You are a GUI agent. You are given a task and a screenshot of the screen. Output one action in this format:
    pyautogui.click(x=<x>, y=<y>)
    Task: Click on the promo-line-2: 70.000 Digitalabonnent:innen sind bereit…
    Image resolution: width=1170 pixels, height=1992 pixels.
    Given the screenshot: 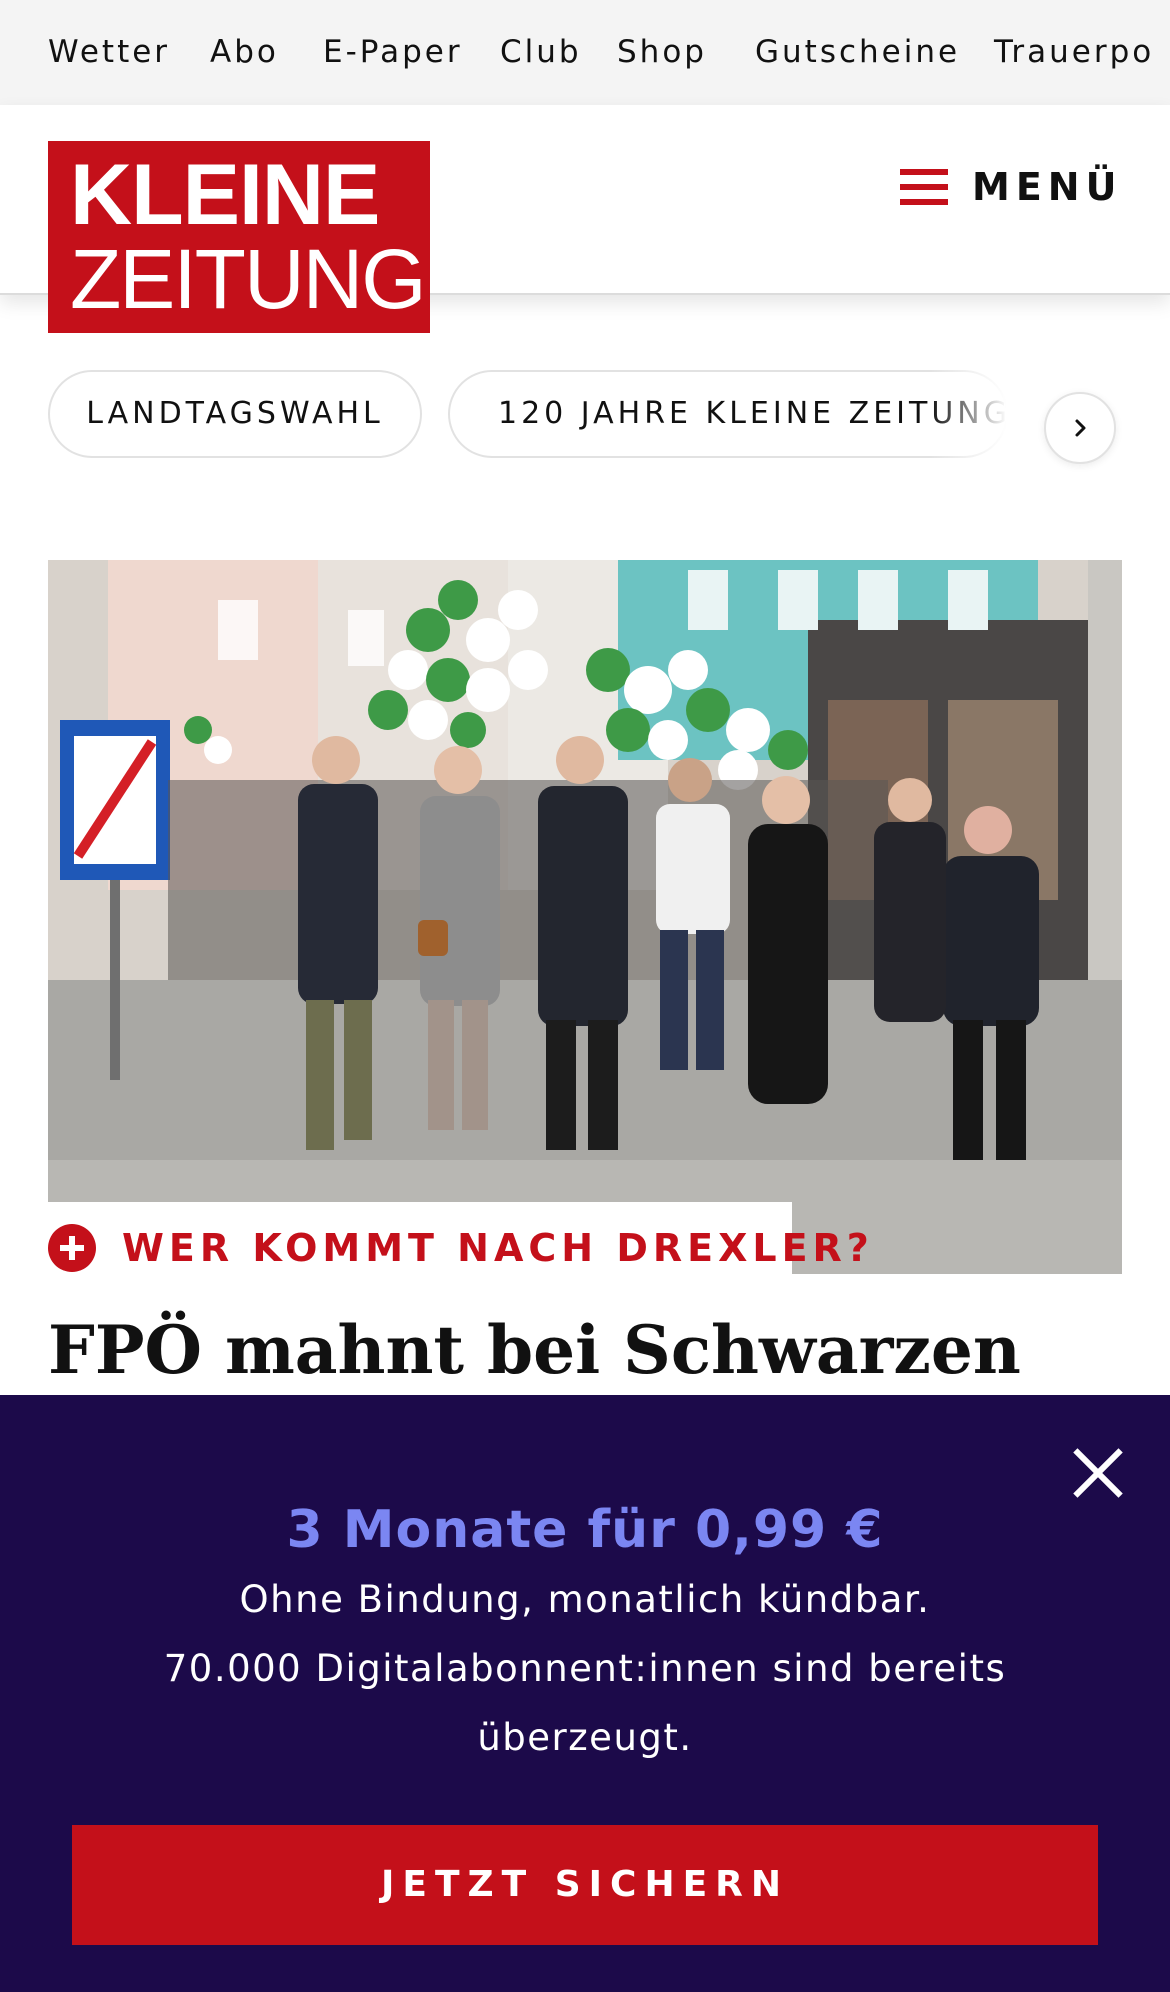 What is the action you would take?
    pyautogui.click(x=585, y=1703)
    